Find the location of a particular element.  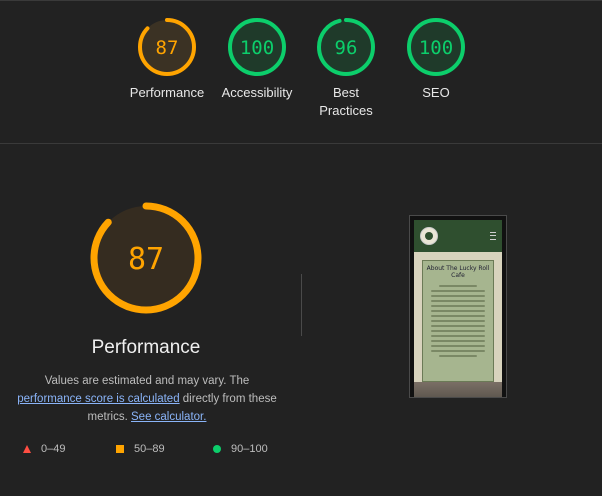

gauge-score: 96 is located at coordinates (346, 48).